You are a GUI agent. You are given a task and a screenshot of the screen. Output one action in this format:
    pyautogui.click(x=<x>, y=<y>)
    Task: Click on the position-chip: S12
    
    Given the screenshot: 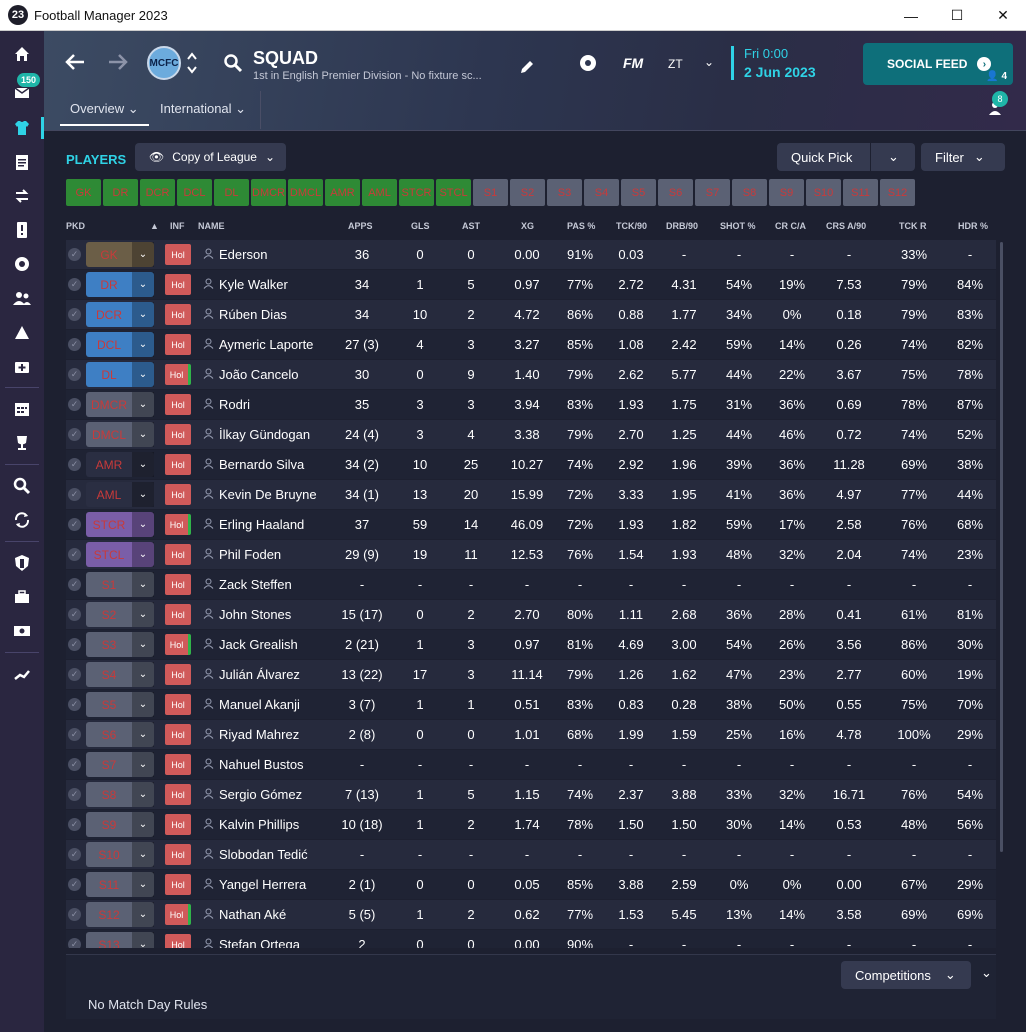 What is the action you would take?
    pyautogui.click(x=897, y=192)
    